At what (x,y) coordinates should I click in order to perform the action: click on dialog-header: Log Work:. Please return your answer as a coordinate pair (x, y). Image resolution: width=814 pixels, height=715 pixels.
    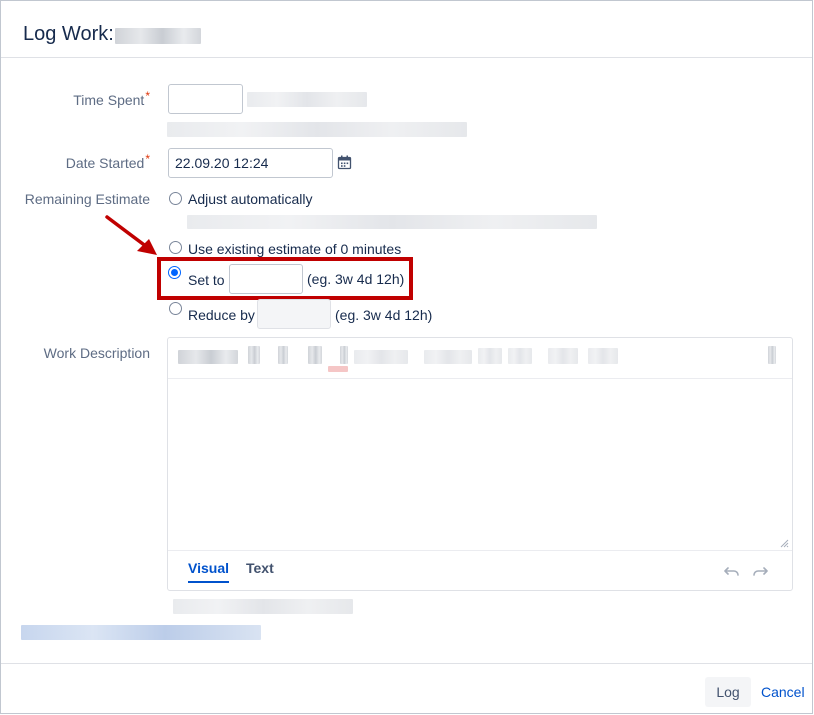
    Looking at the image, I should click on (406, 29).